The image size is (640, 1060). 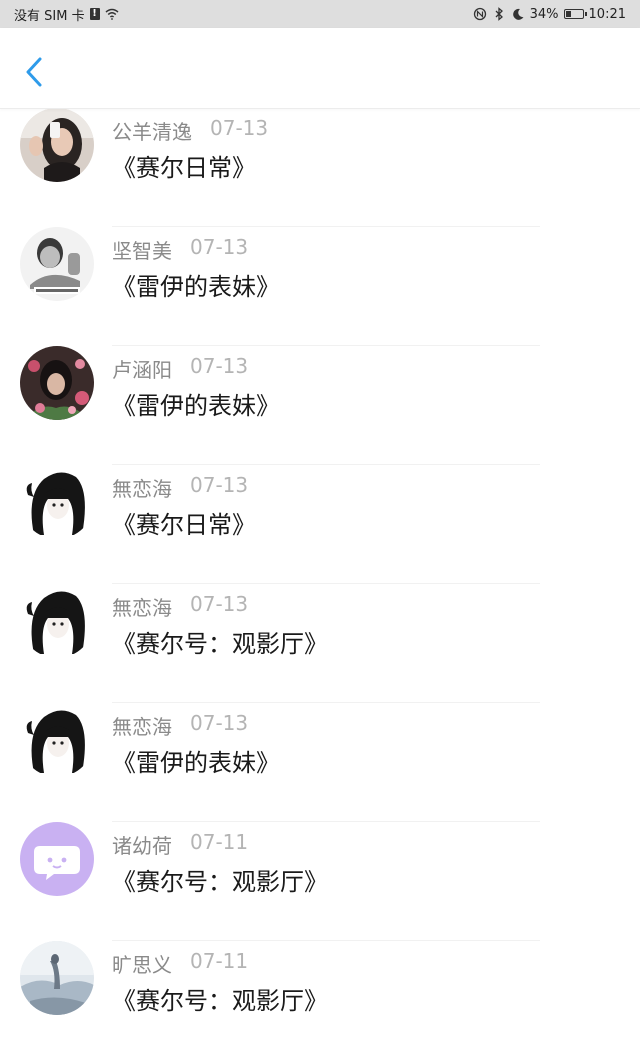 I want to click on avatar-photo-boy-bw, so click(x=57, y=264).